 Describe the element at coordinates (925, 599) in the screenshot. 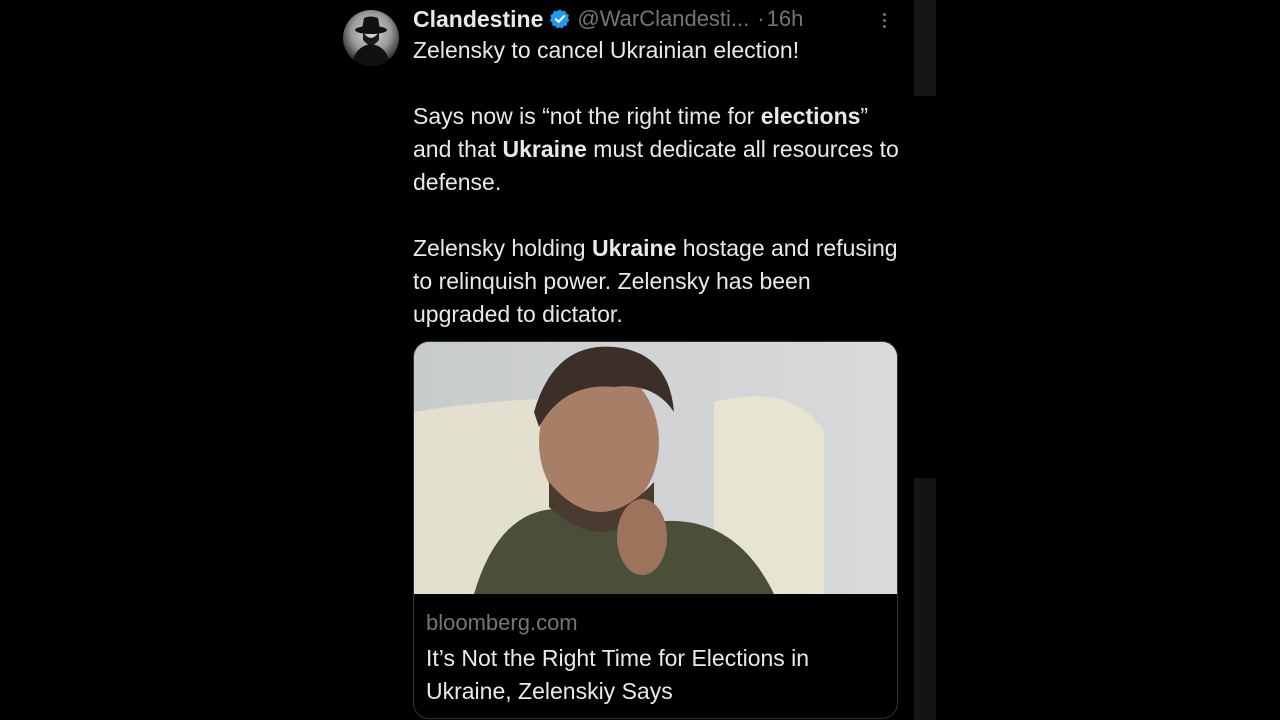

I see `adjacent-media-bottom` at that location.